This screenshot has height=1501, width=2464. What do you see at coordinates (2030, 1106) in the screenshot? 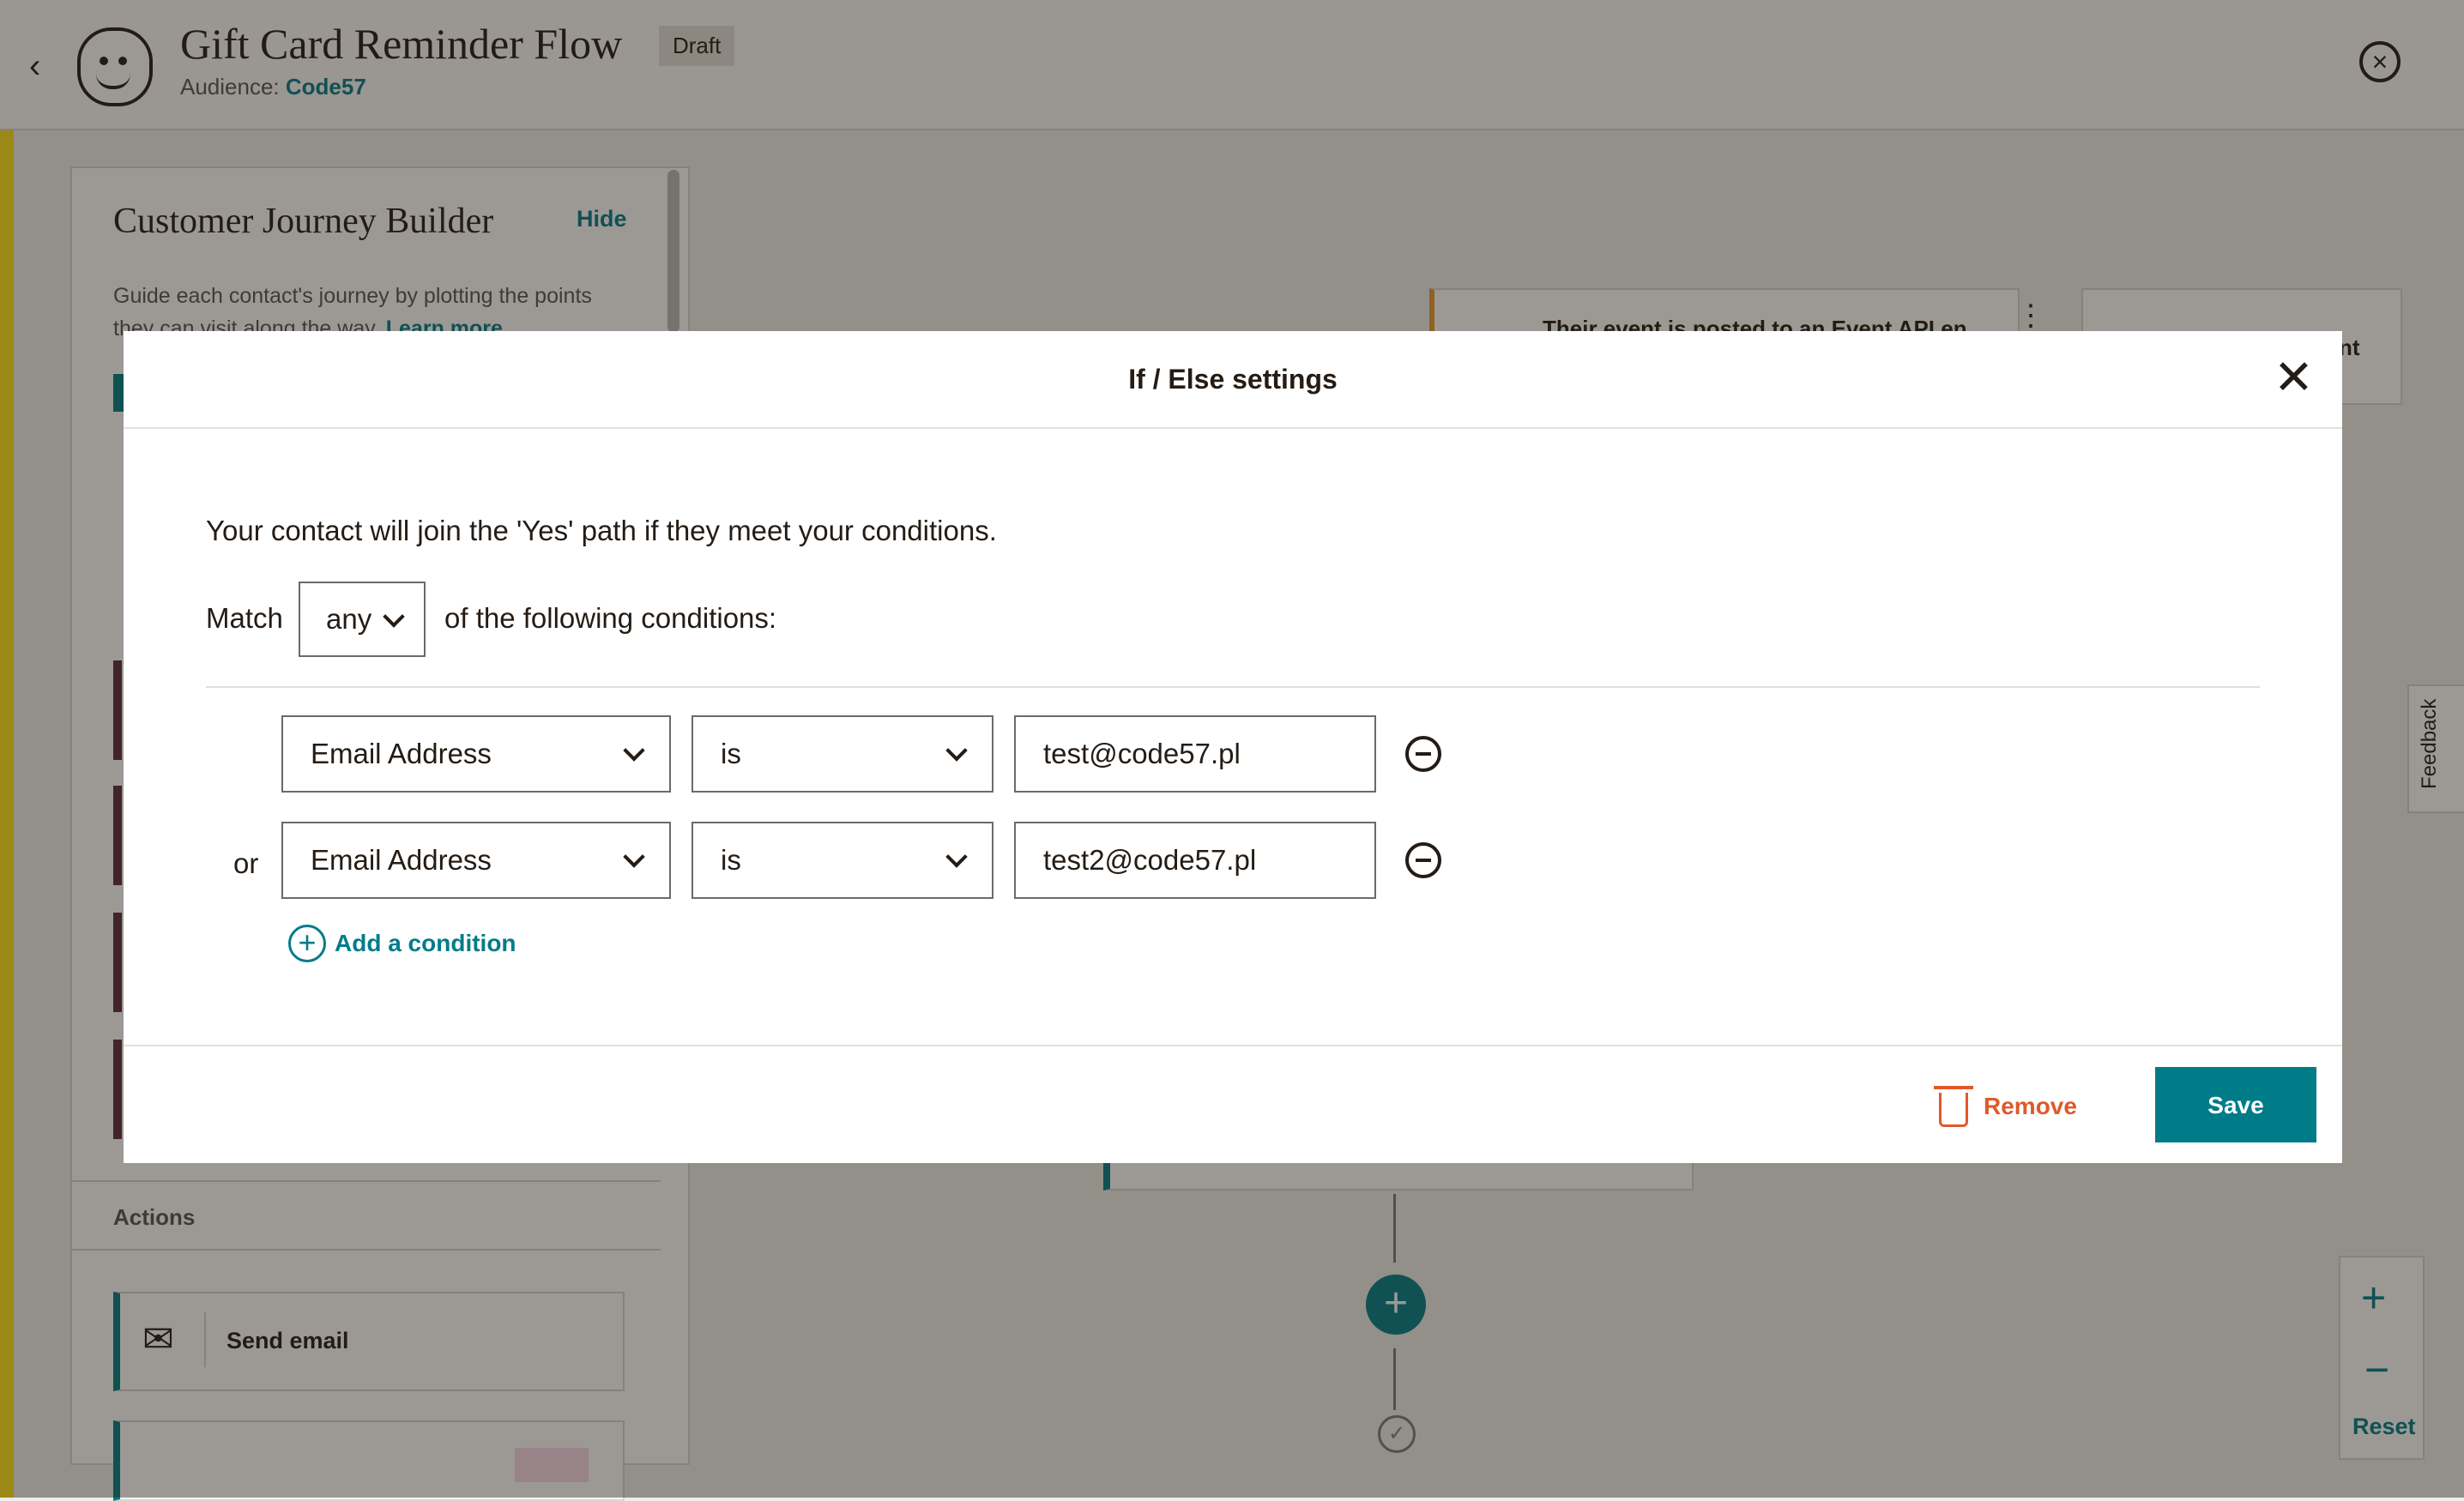
I see `remove-label: Remove` at bounding box center [2030, 1106].